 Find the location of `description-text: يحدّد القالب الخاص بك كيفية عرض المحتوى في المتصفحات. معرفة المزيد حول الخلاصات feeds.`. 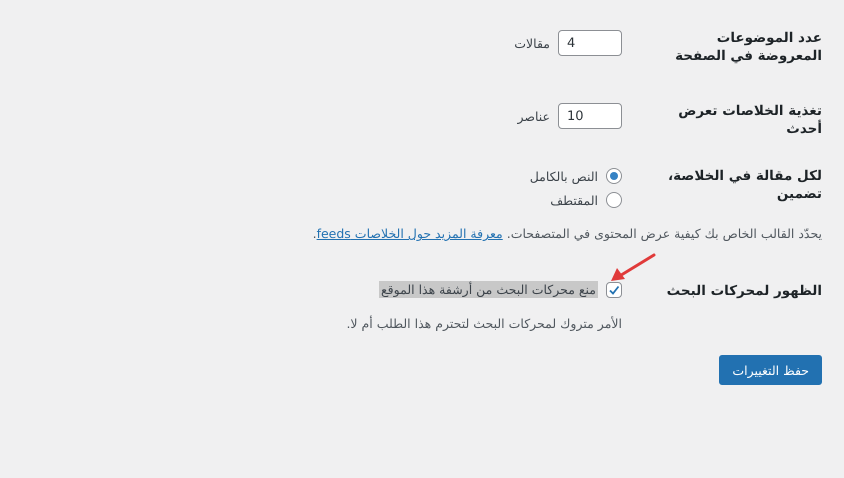

description-text: يحدّد القالب الخاص بك كيفية عرض المحتوى في المتصفحات. معرفة المزيد حول الخلاصات feeds. is located at coordinates (567, 234).